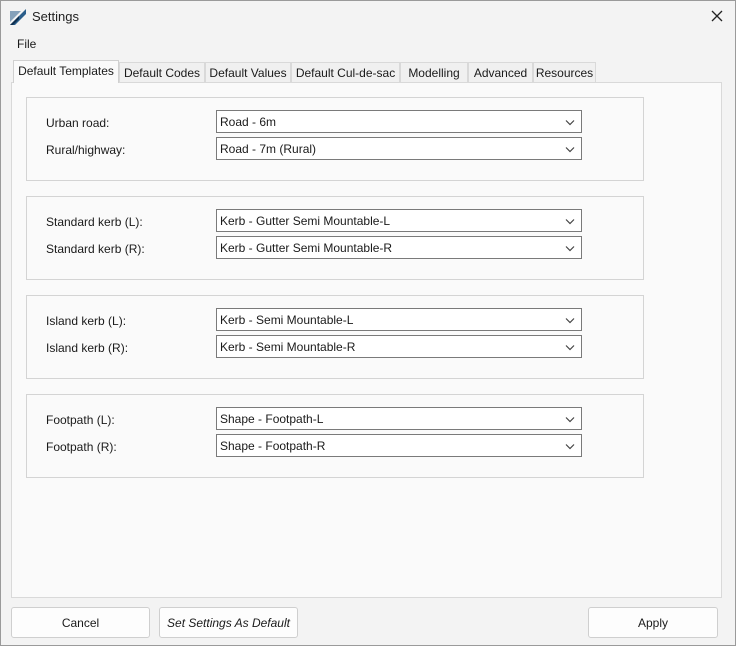  I want to click on close-button, so click(717, 16).